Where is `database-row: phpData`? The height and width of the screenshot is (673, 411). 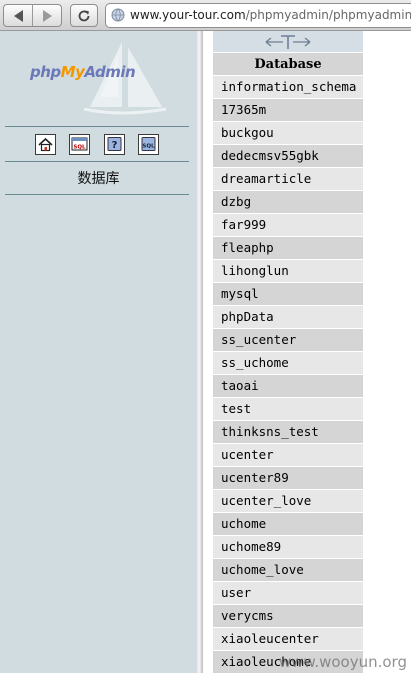
database-row: phpData is located at coordinates (288, 317).